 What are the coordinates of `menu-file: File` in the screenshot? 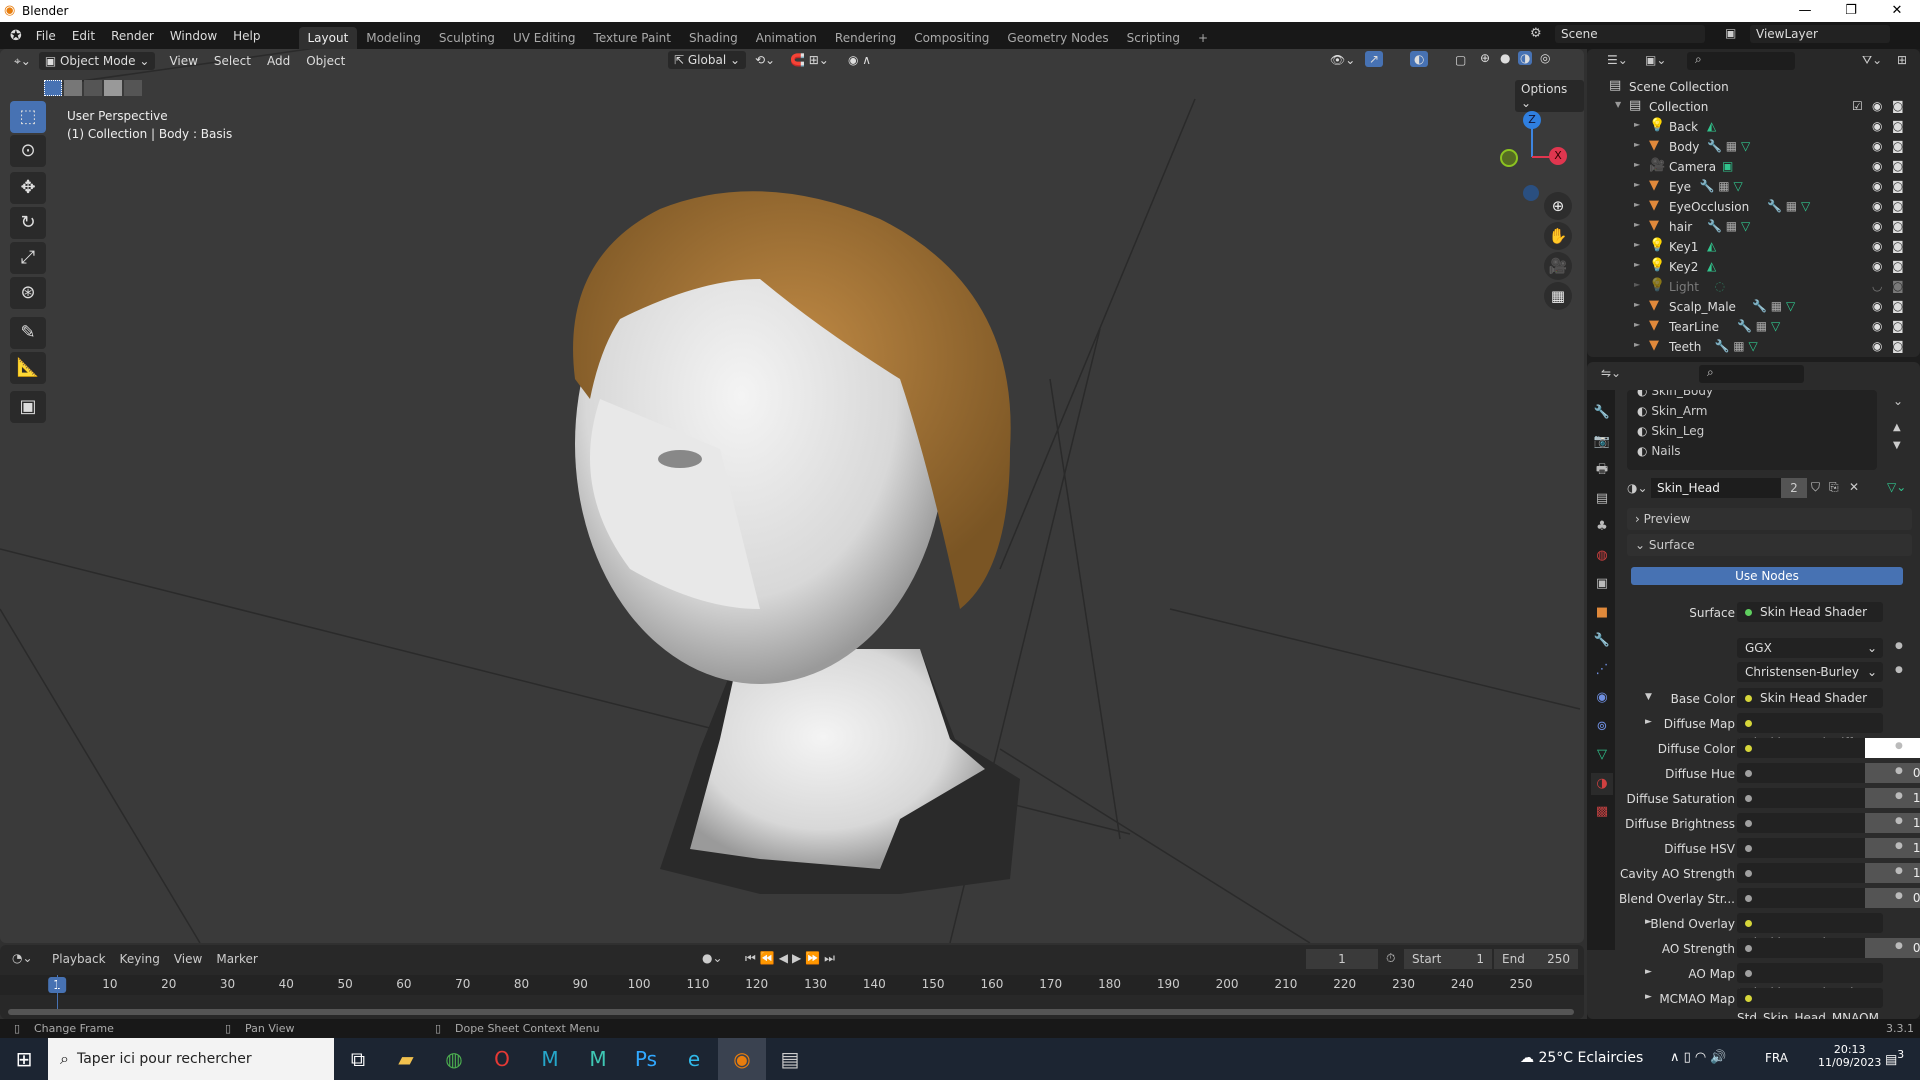 It's located at (46, 36).